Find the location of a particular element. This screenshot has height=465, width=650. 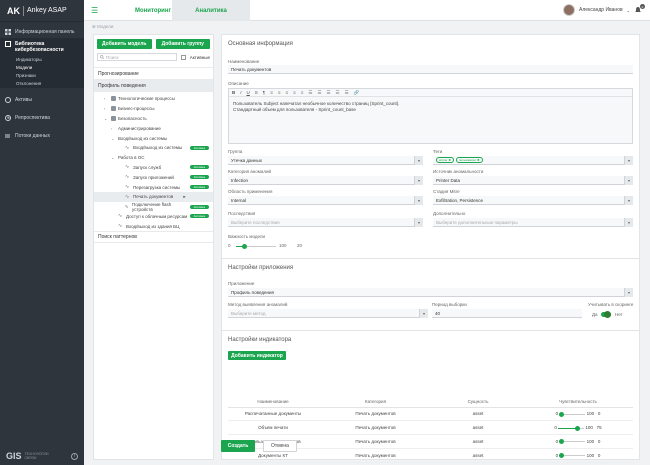

tree-node: ∿ Перезагрузка системы Активна is located at coordinates (153, 187).